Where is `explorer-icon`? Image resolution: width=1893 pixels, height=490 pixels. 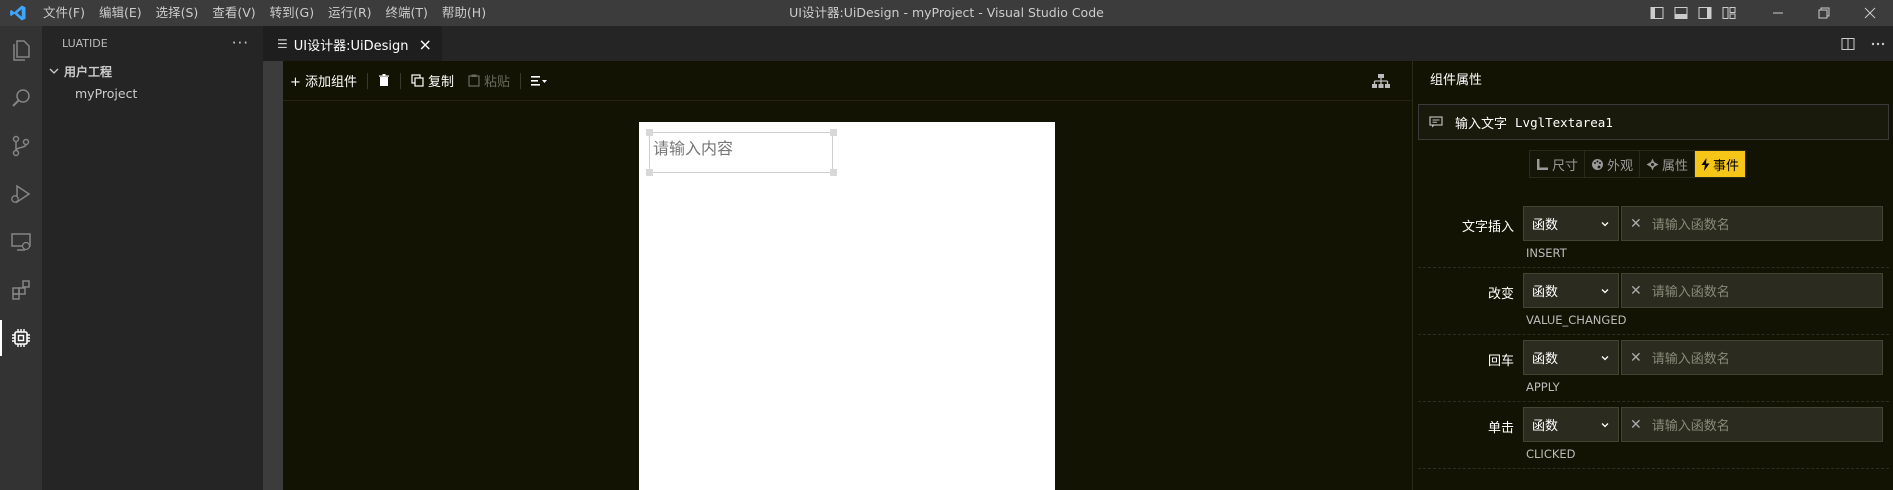
explorer-icon is located at coordinates (21, 50).